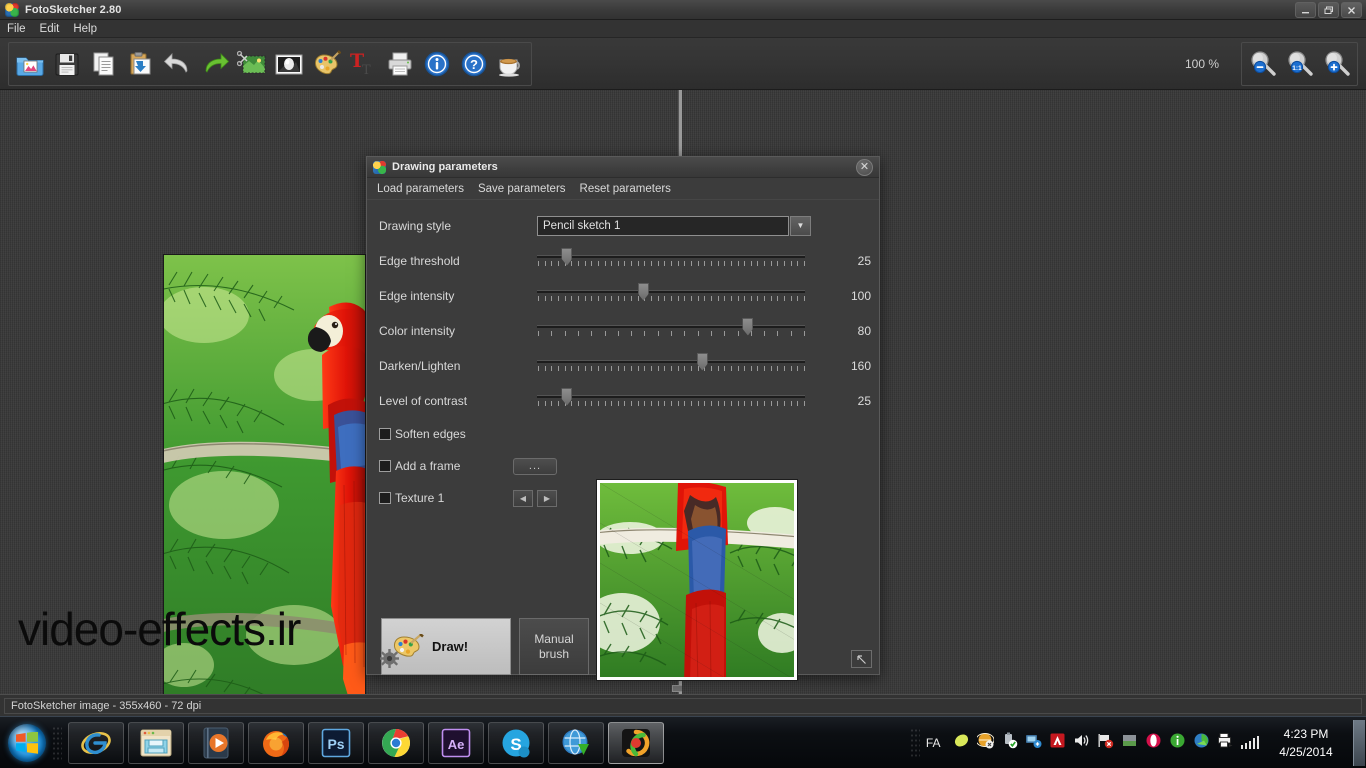 The height and width of the screenshot is (768, 1366). Describe the element at coordinates (554, 646) in the screenshot. I see `manual-brush-button: Manual brush` at that location.